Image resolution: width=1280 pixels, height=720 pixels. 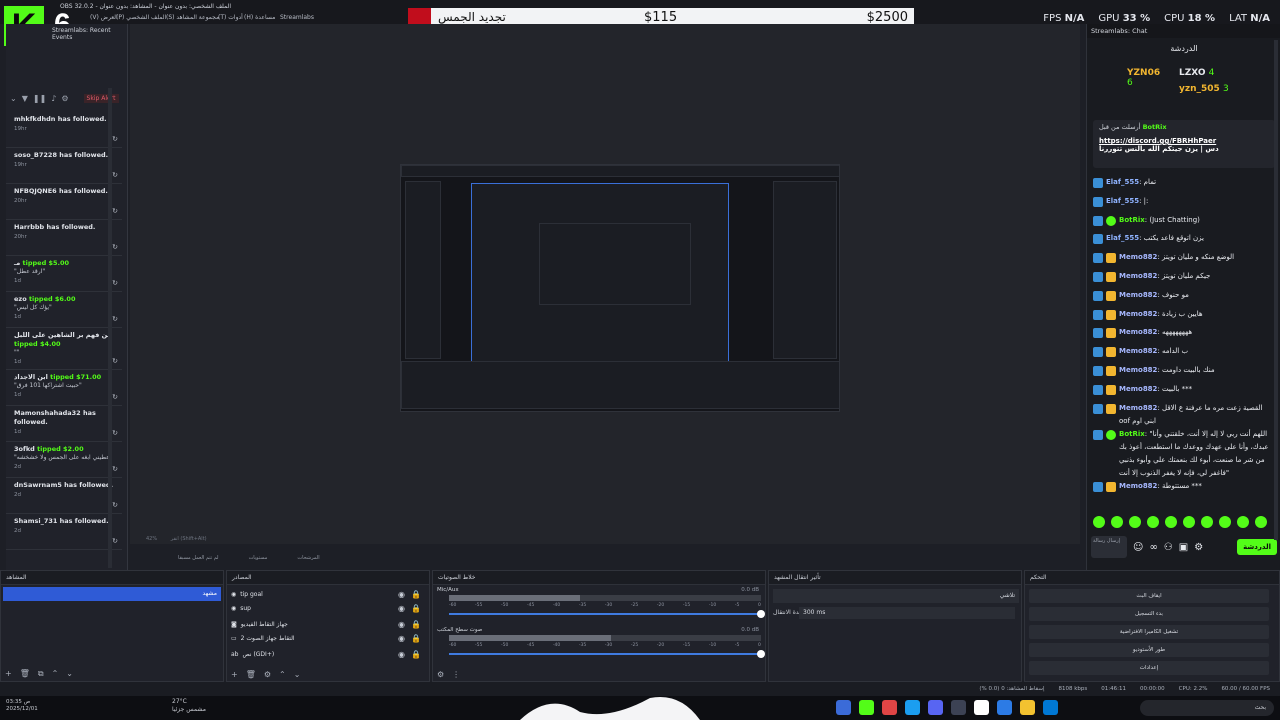 I want to click on volume-slider, so click(x=607, y=654).